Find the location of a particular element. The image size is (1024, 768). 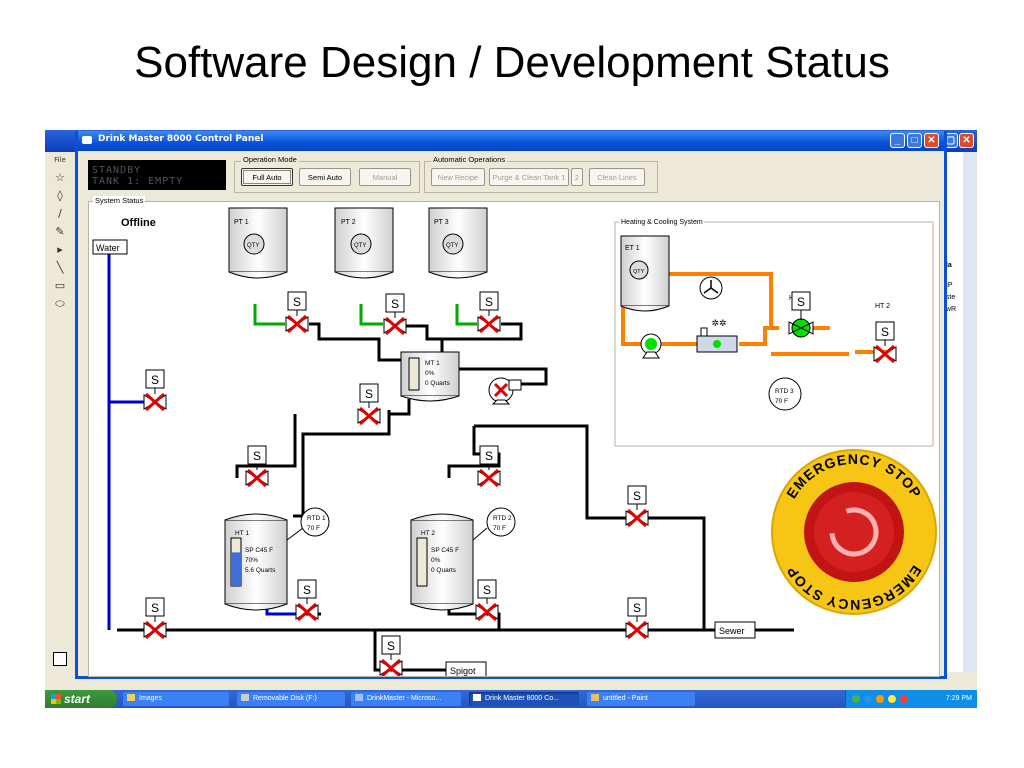

start-label: start is located at coordinates (77, 699).